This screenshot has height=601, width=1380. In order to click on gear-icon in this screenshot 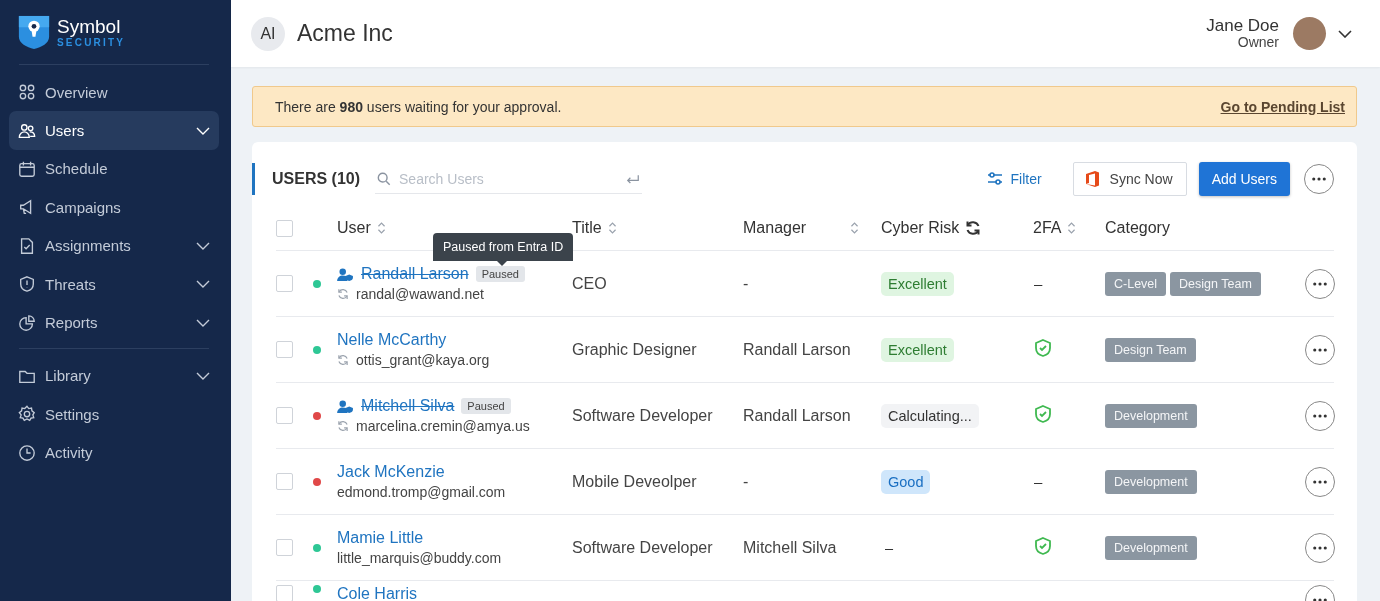, I will do `click(27, 414)`.